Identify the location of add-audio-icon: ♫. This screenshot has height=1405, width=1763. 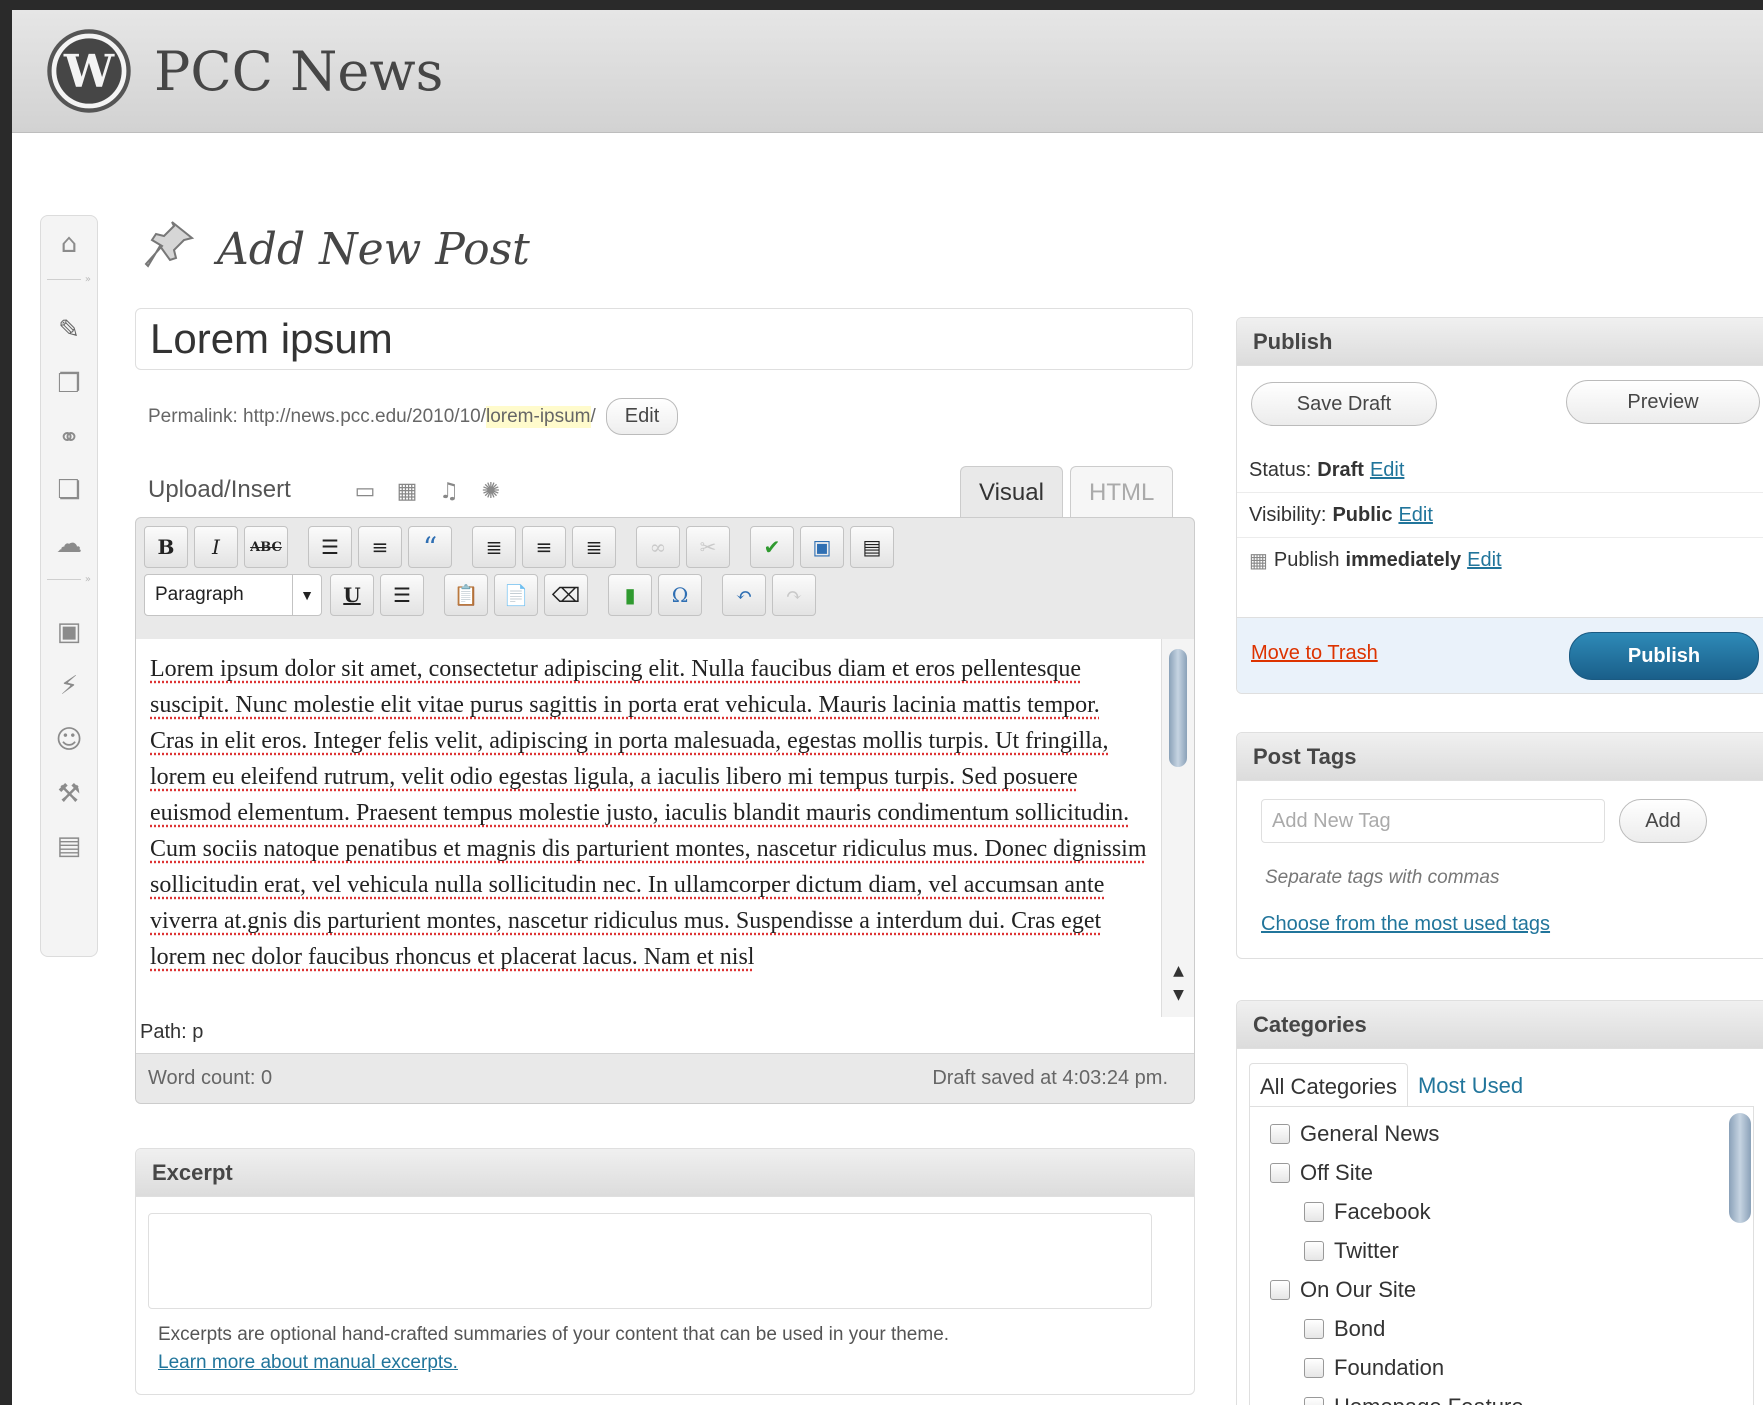
(449, 491).